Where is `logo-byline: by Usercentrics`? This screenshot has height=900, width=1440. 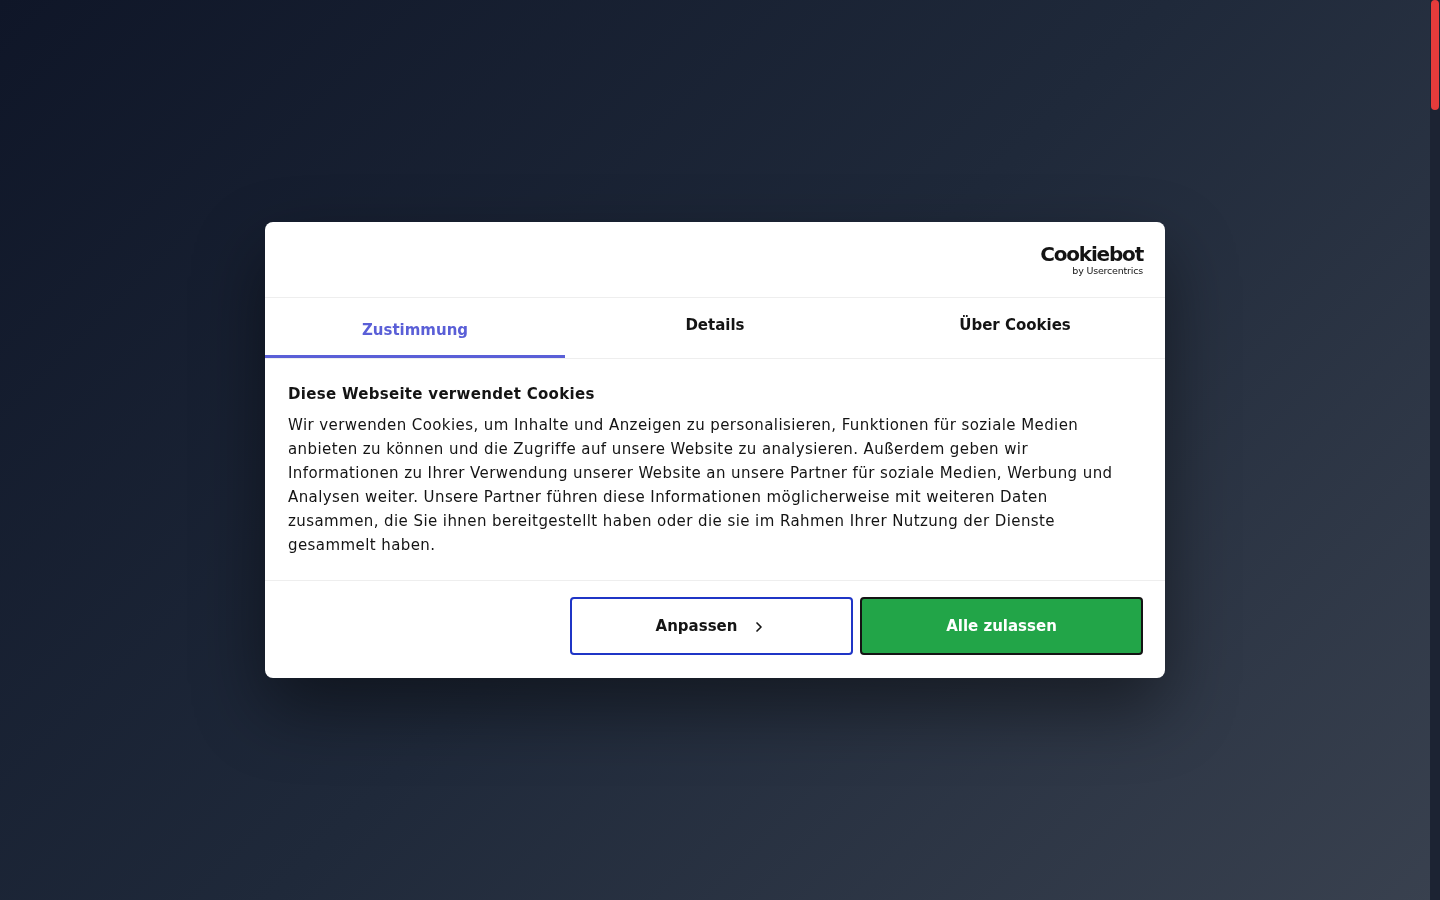
logo-byline: by Usercentrics is located at coordinates (1107, 270).